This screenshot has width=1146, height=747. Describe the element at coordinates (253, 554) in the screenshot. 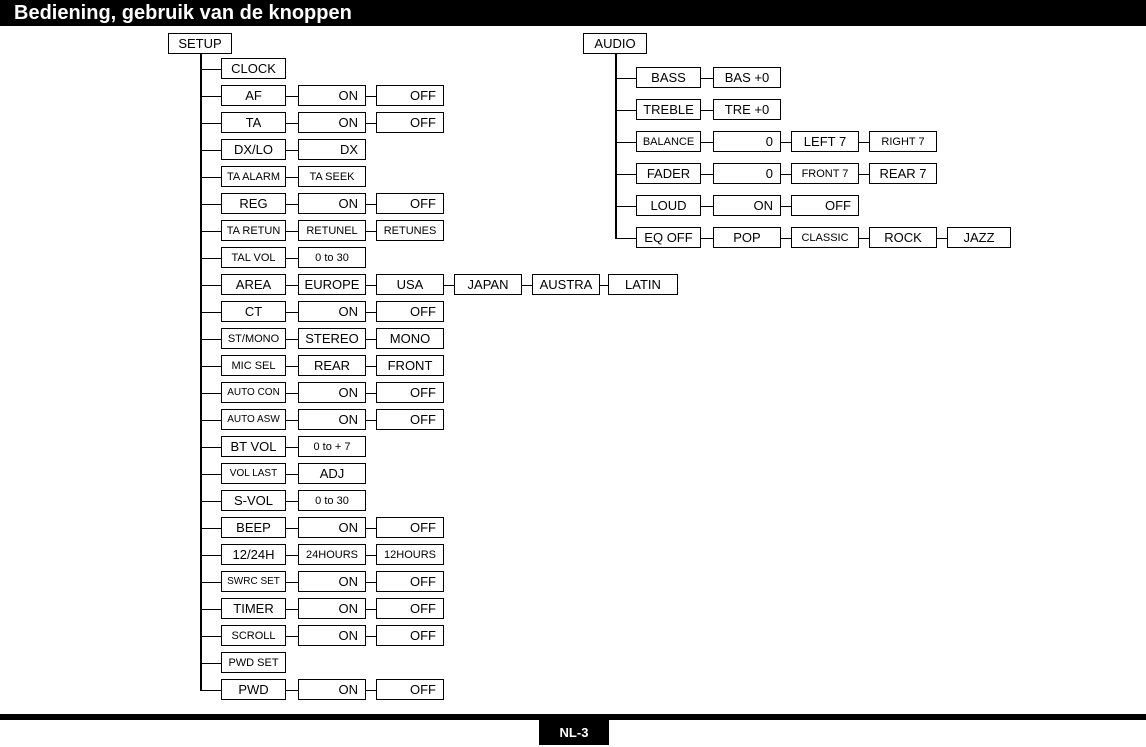

I see `menu-node-setup-12-24h: 12/24H` at that location.